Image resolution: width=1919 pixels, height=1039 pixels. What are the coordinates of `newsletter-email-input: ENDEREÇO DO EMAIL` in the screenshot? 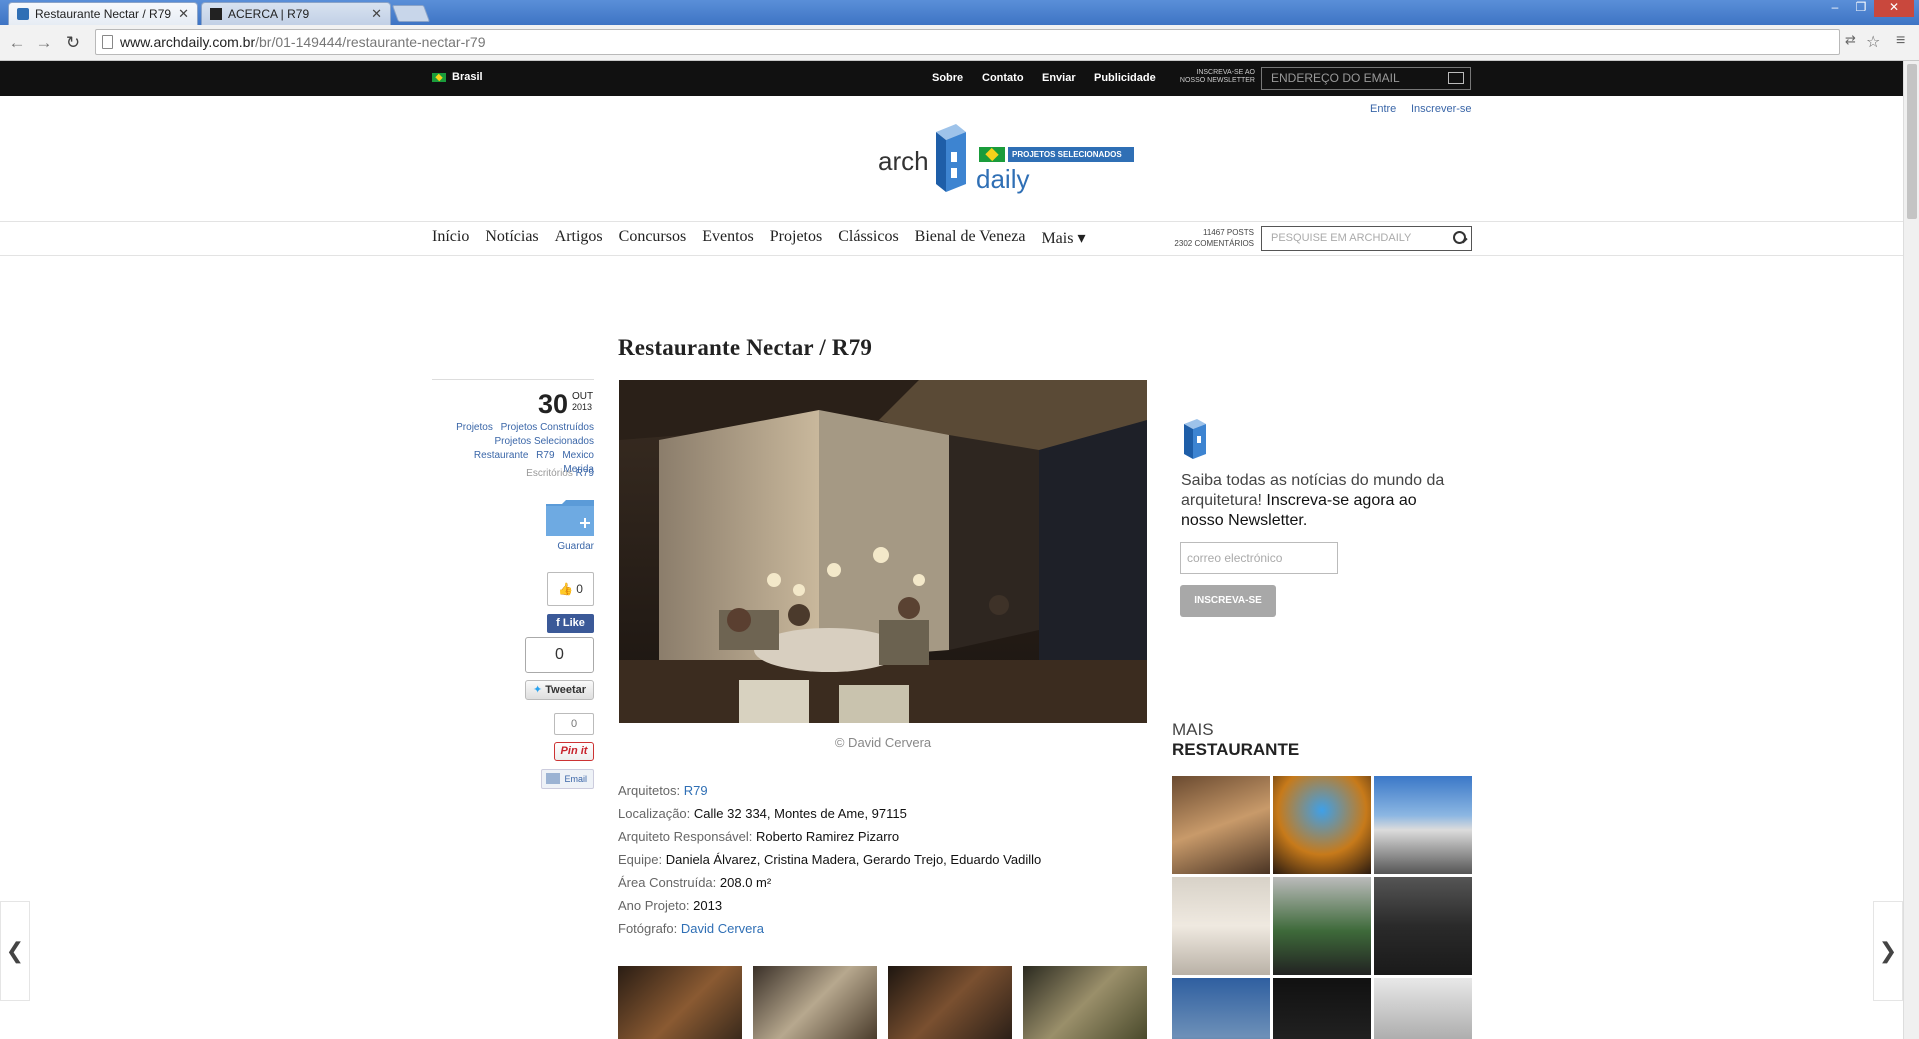 It's located at (1366, 78).